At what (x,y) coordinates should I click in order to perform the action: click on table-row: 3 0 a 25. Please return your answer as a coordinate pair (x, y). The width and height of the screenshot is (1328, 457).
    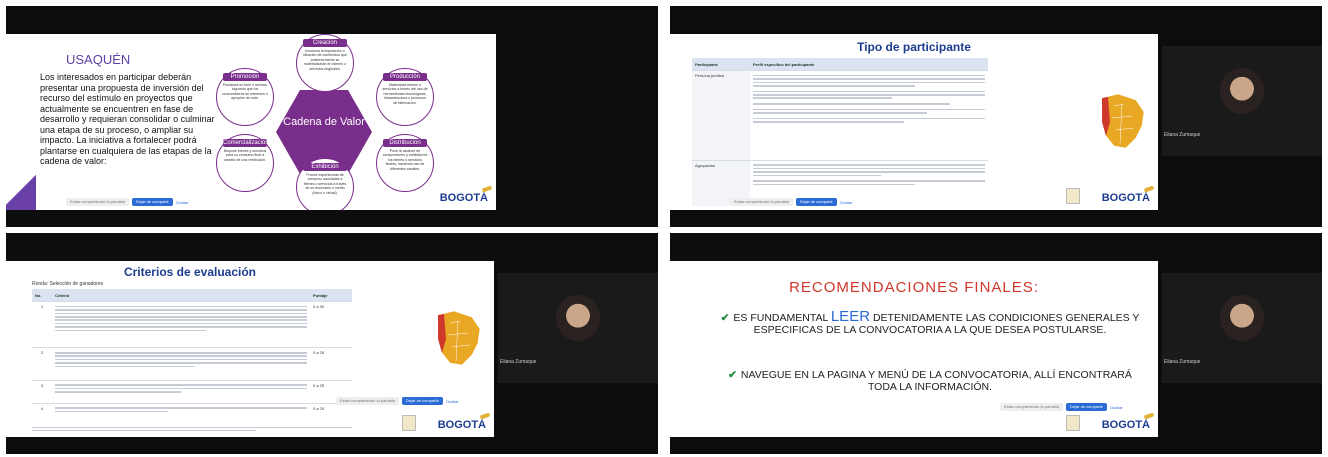
    Looking at the image, I should click on (192, 391).